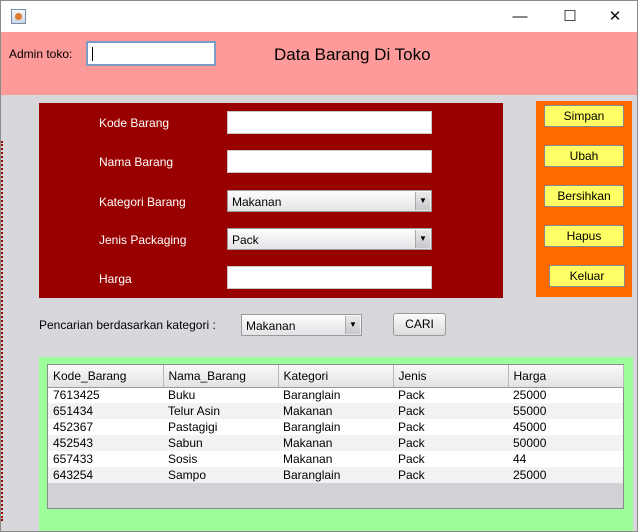 This screenshot has height=532, width=638. What do you see at coordinates (220, 475) in the screenshot?
I see `table-cell: Sampo` at bounding box center [220, 475].